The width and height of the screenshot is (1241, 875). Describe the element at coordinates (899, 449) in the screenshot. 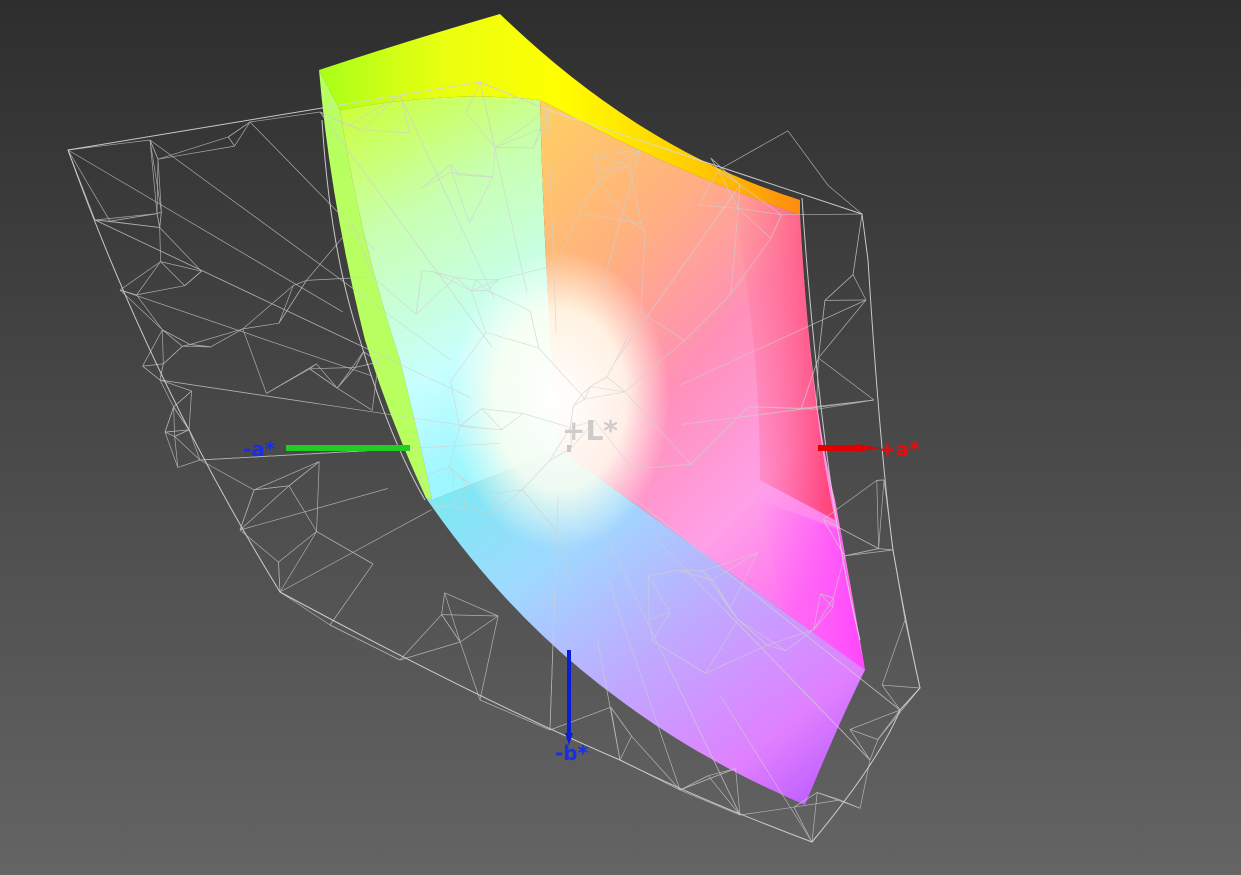

I see `axis-label-pos-a: +a*` at that location.